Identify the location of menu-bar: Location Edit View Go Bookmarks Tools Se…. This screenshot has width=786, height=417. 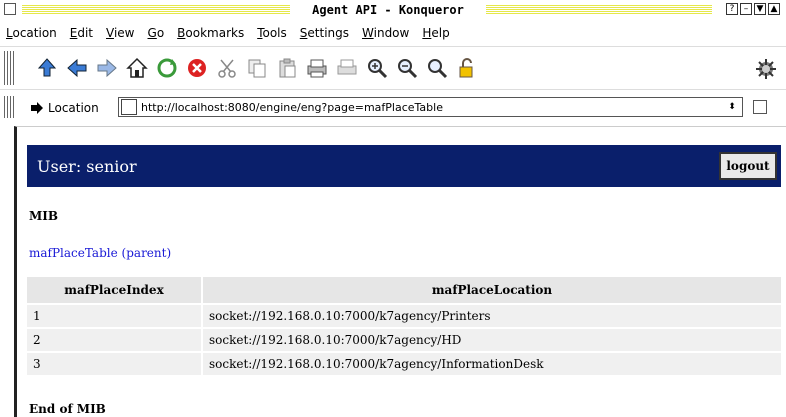
(393, 33).